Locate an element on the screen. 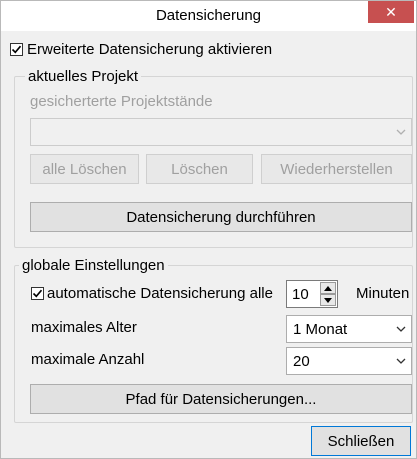 This screenshot has width=417, height=459. close-icon: ✕ is located at coordinates (391, 11).